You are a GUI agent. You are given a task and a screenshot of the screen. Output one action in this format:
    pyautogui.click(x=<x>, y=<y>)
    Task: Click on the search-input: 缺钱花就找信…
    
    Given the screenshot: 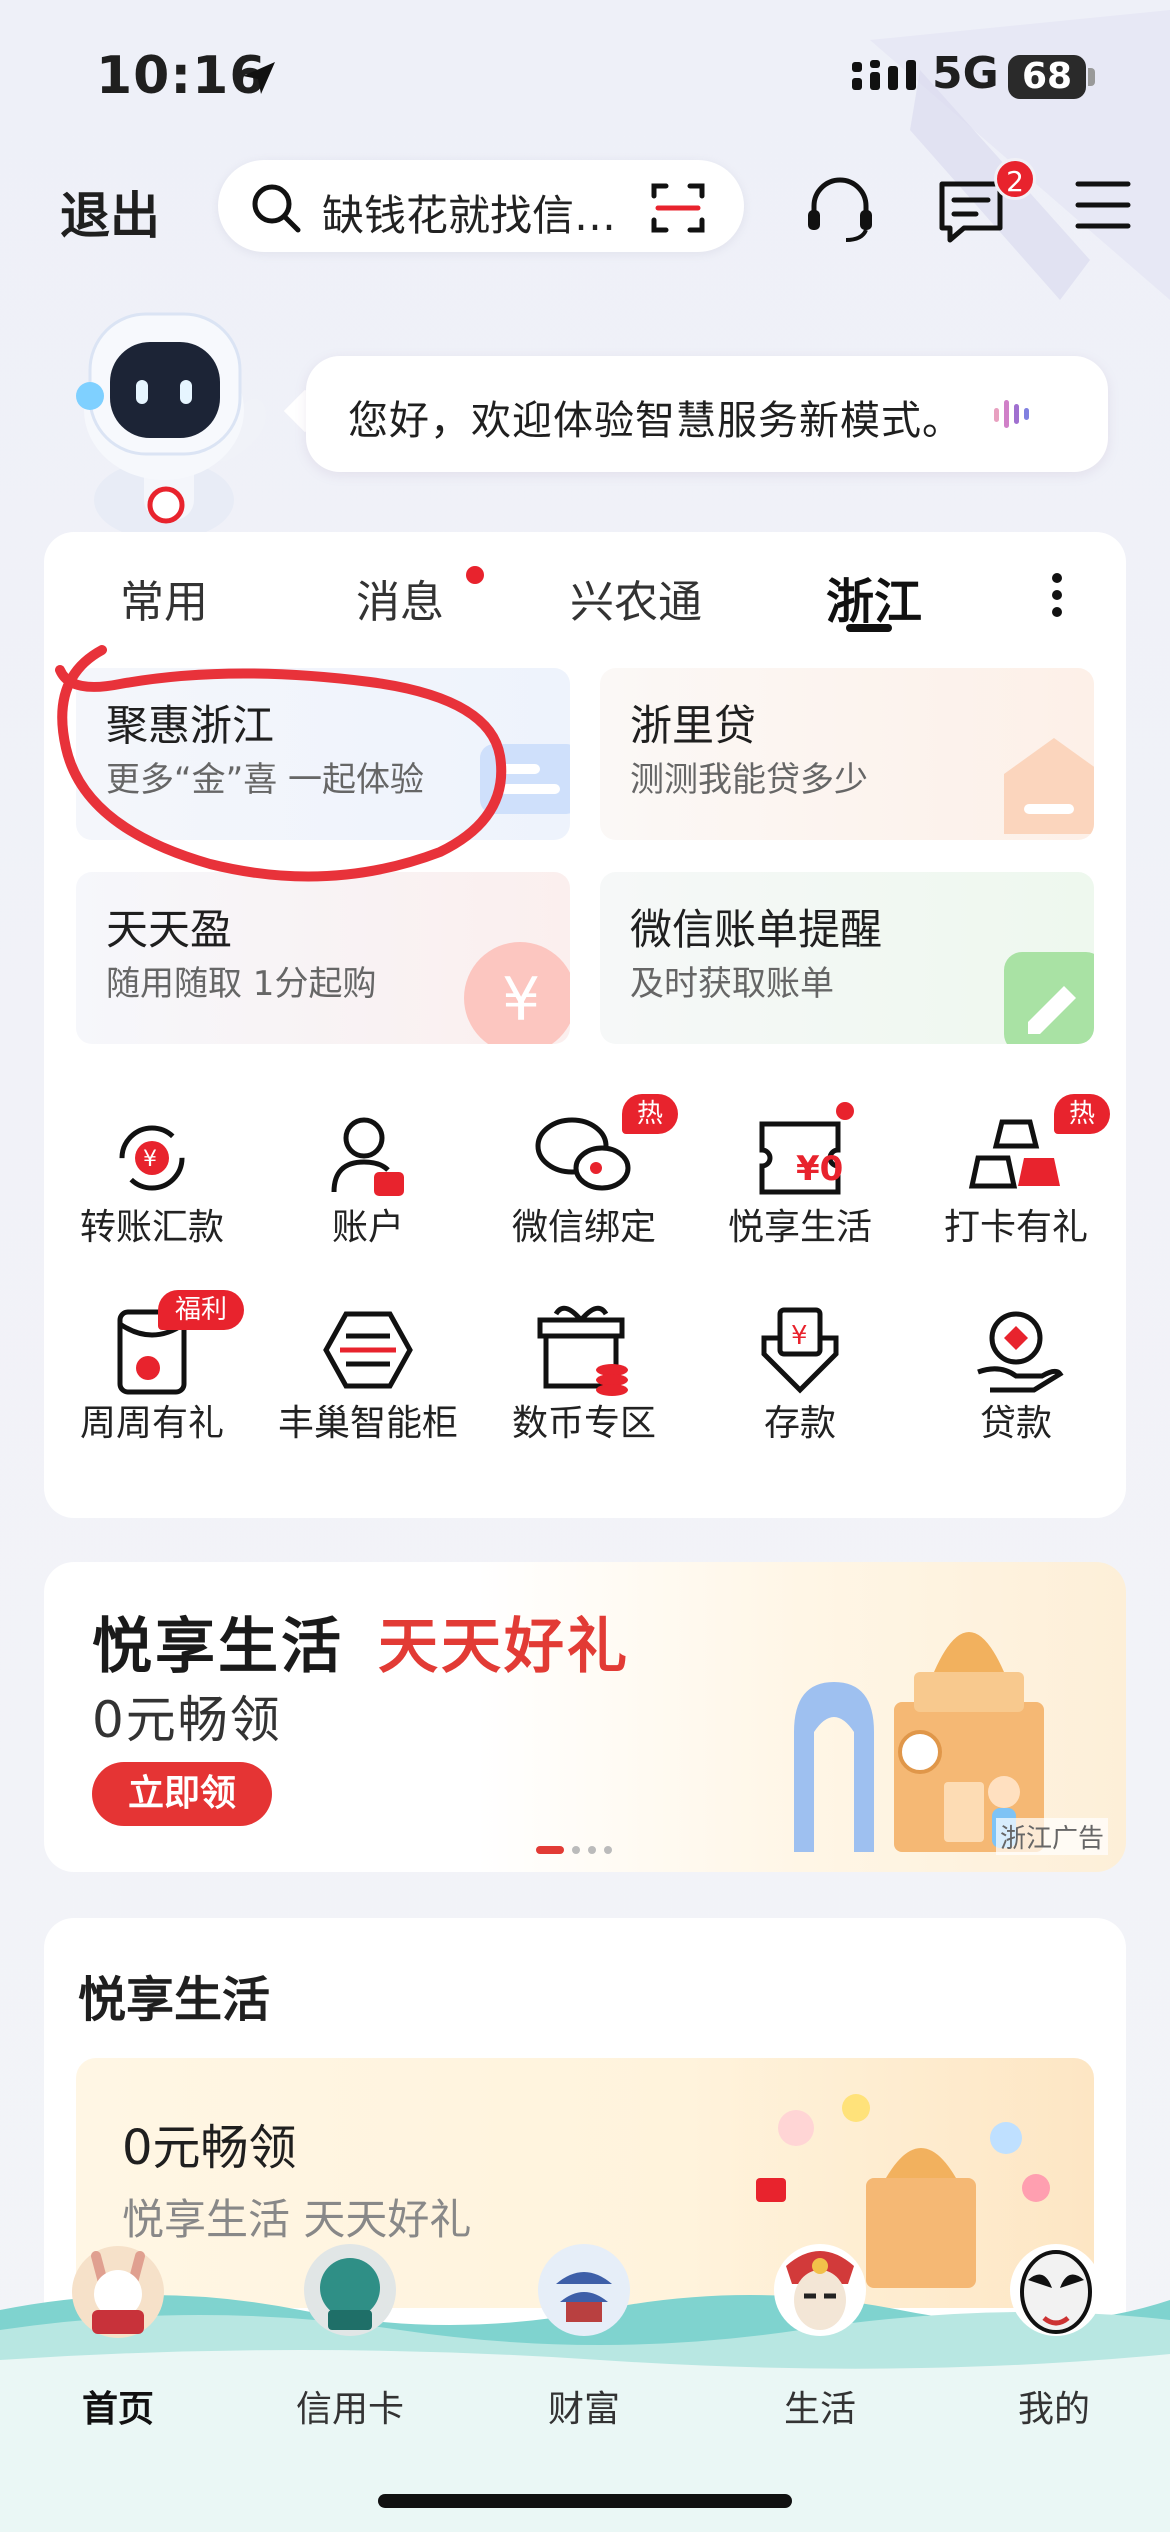 What is the action you would take?
    pyautogui.click(x=472, y=212)
    